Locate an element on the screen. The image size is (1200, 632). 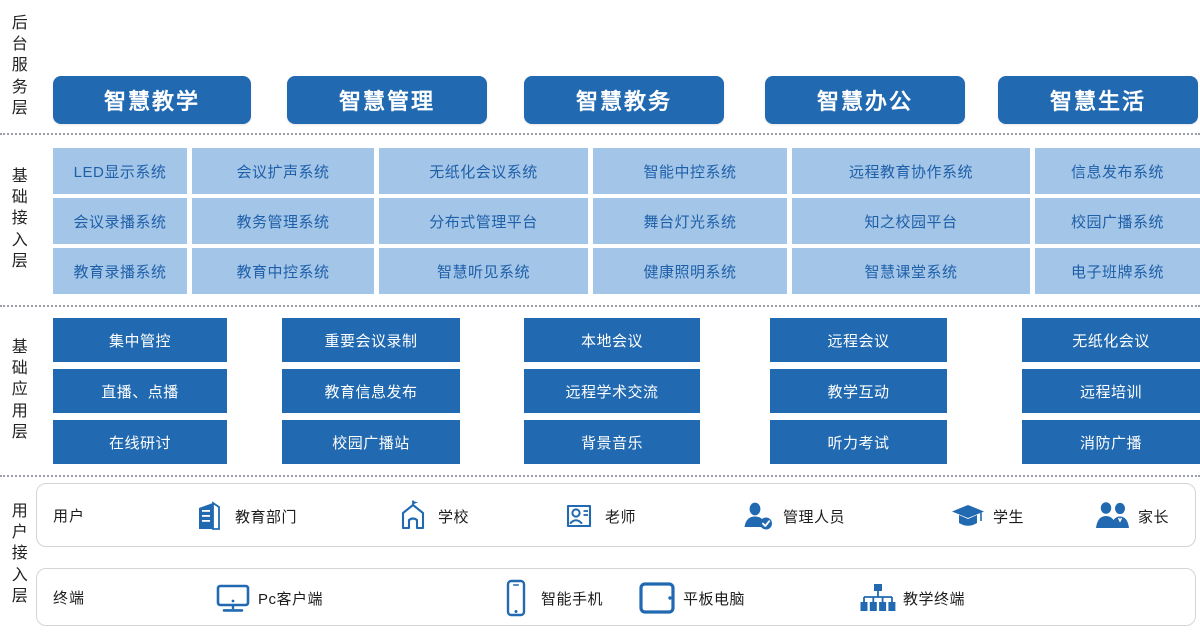
terminal-item: 平板电脑 is located at coordinates (691, 598).